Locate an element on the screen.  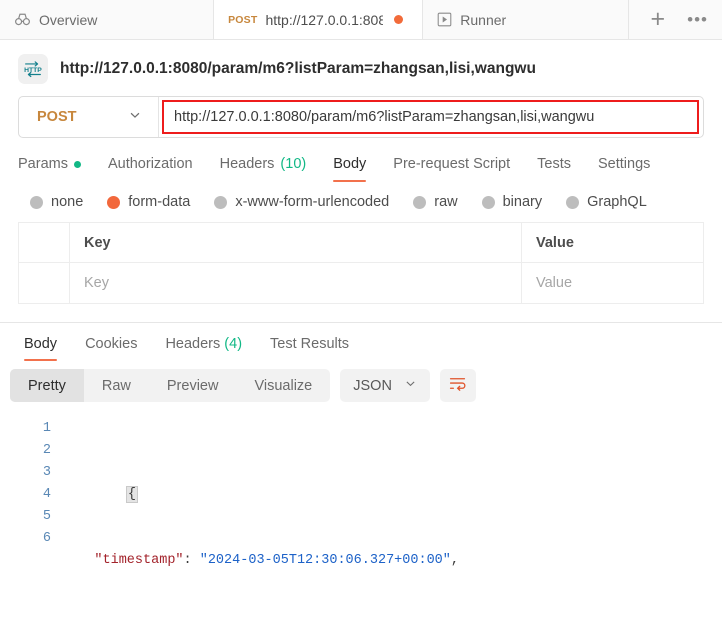
http-protocol-icon: HTTP is located at coordinates (33, 69).